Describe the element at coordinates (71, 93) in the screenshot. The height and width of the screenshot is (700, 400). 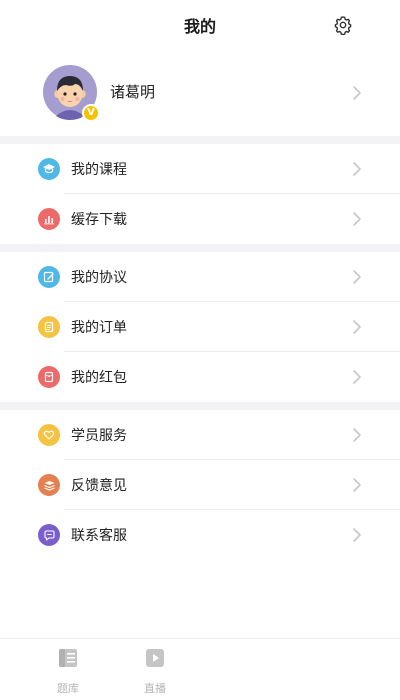
I see `avatar: V` at that location.